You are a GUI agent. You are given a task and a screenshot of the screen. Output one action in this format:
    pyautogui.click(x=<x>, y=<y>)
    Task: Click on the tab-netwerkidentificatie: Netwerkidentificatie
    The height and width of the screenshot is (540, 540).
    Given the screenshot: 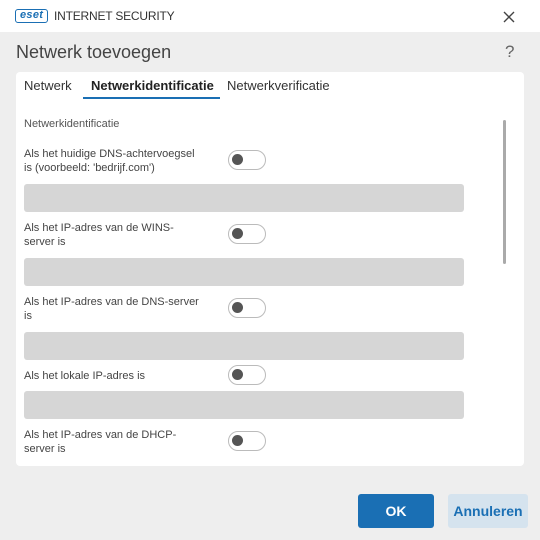 What is the action you would take?
    pyautogui.click(x=152, y=86)
    